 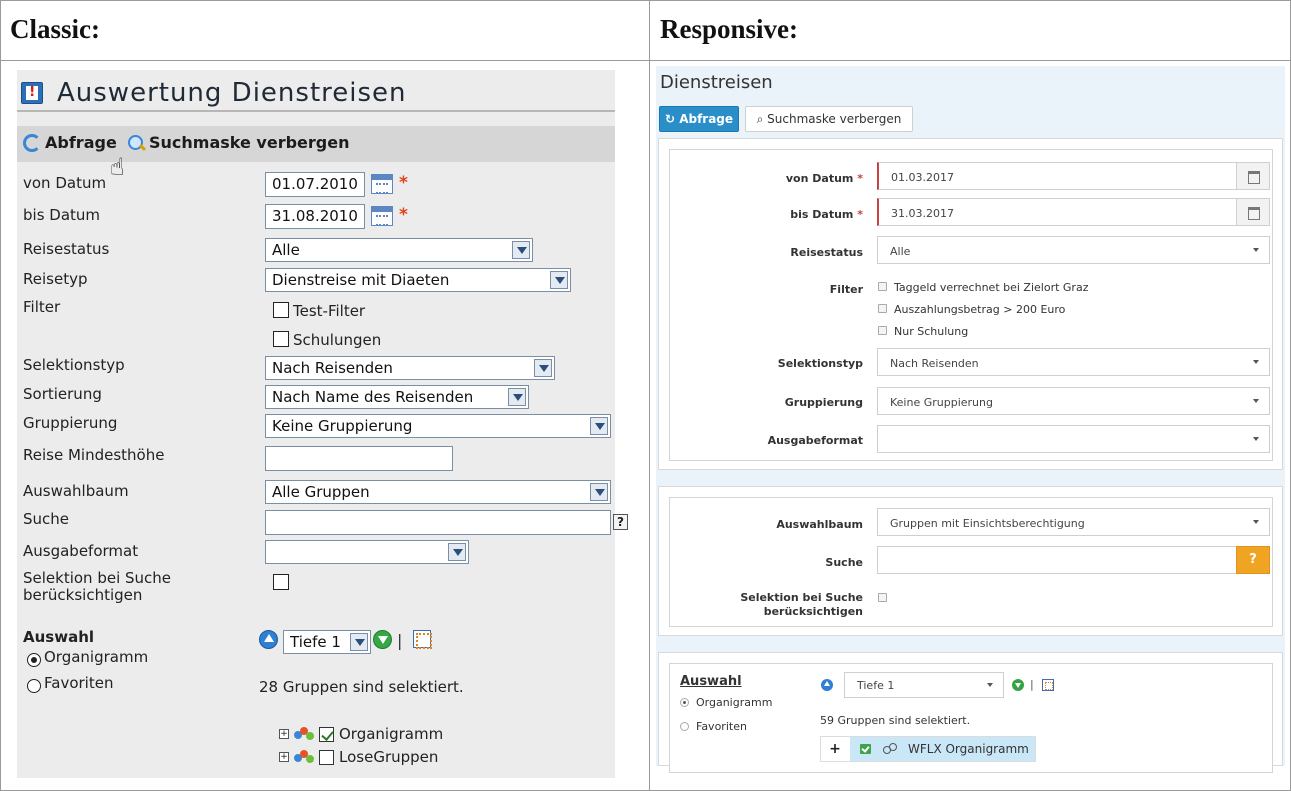 What do you see at coordinates (76, 491) in the screenshot?
I see `auswahlbaum-label: Auswahlbaum` at bounding box center [76, 491].